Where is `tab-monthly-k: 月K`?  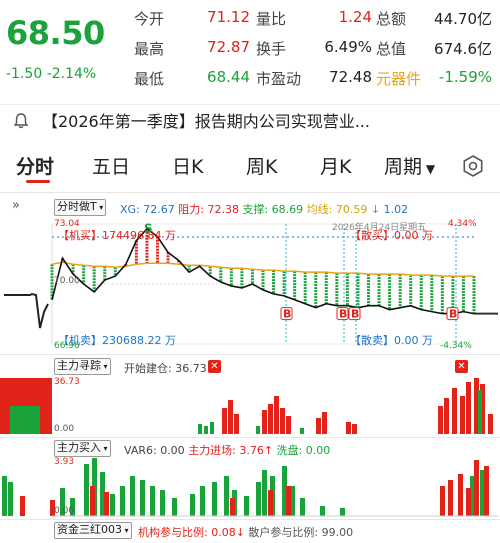 tab-monthly-k: 月K is located at coordinates (335, 165).